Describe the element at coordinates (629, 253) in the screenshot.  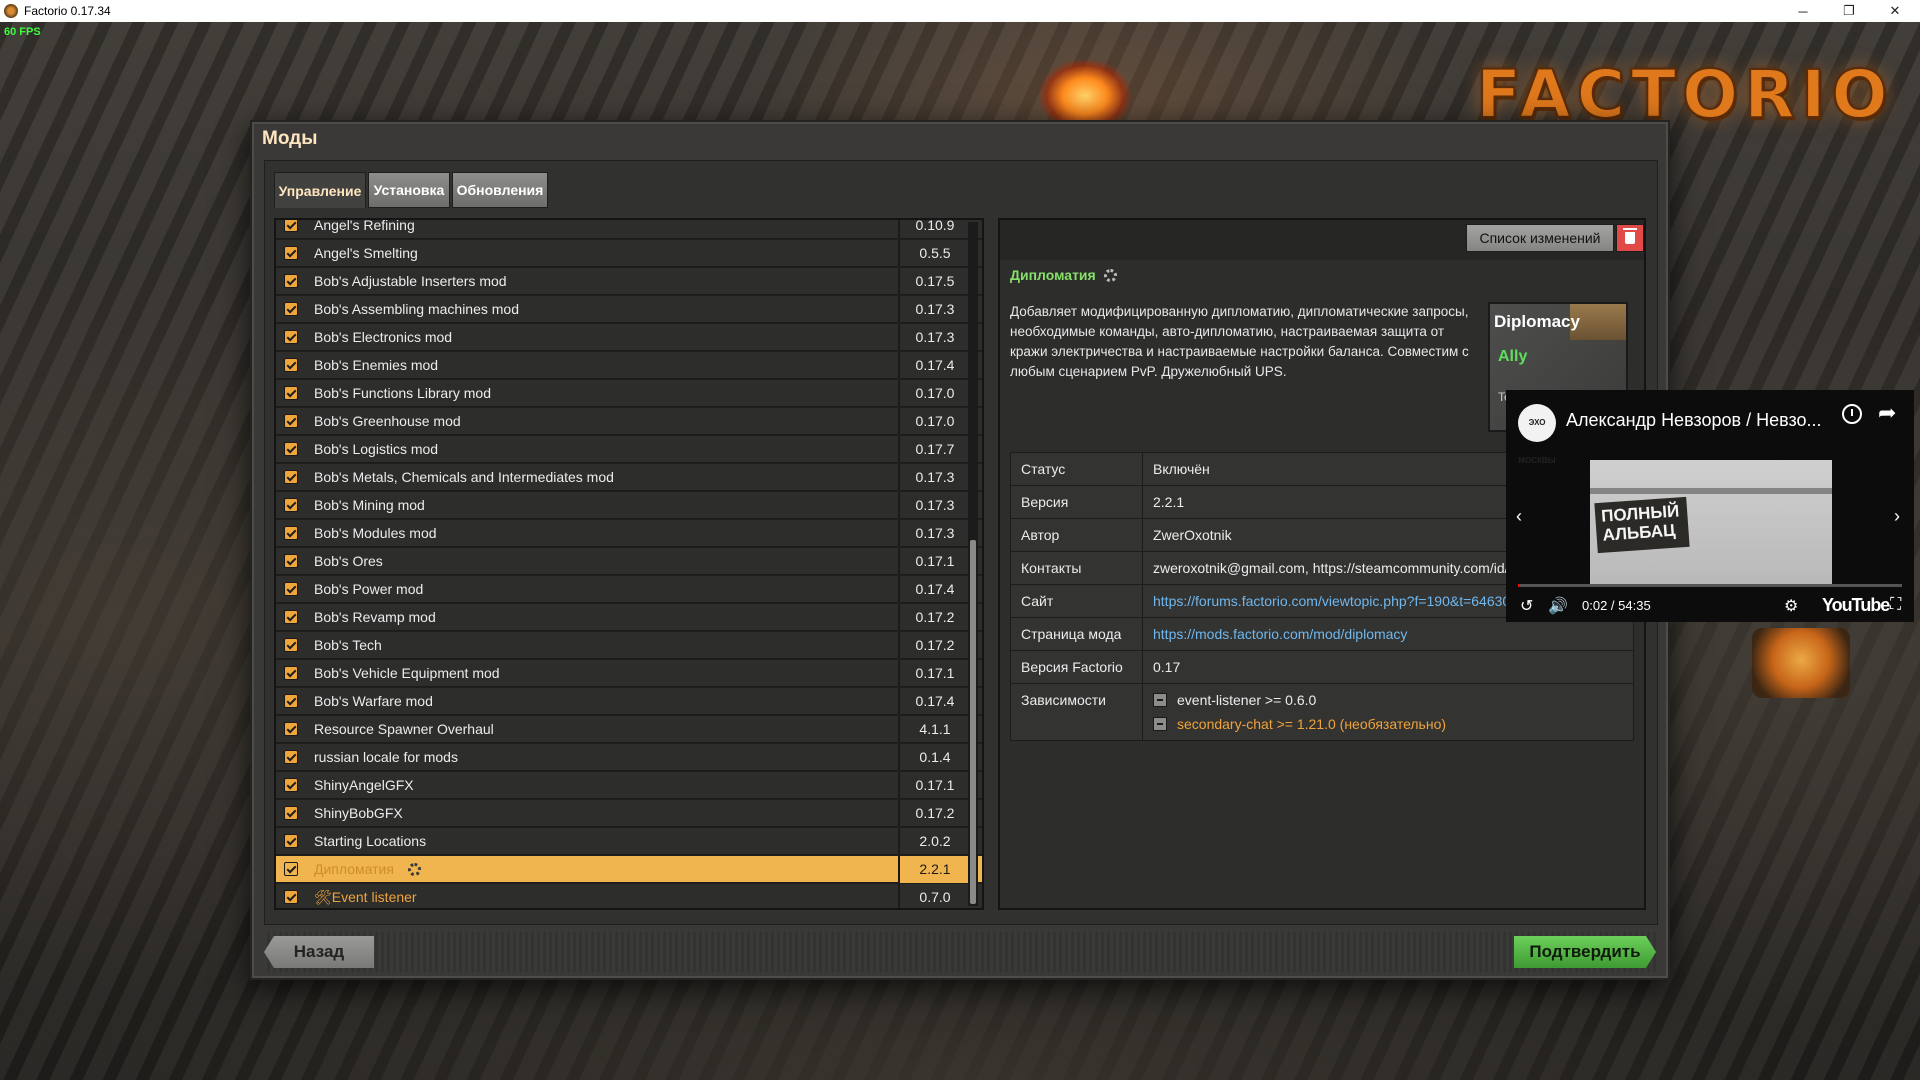
I see `mod-row: Angel's Smelting 0.5.5` at that location.